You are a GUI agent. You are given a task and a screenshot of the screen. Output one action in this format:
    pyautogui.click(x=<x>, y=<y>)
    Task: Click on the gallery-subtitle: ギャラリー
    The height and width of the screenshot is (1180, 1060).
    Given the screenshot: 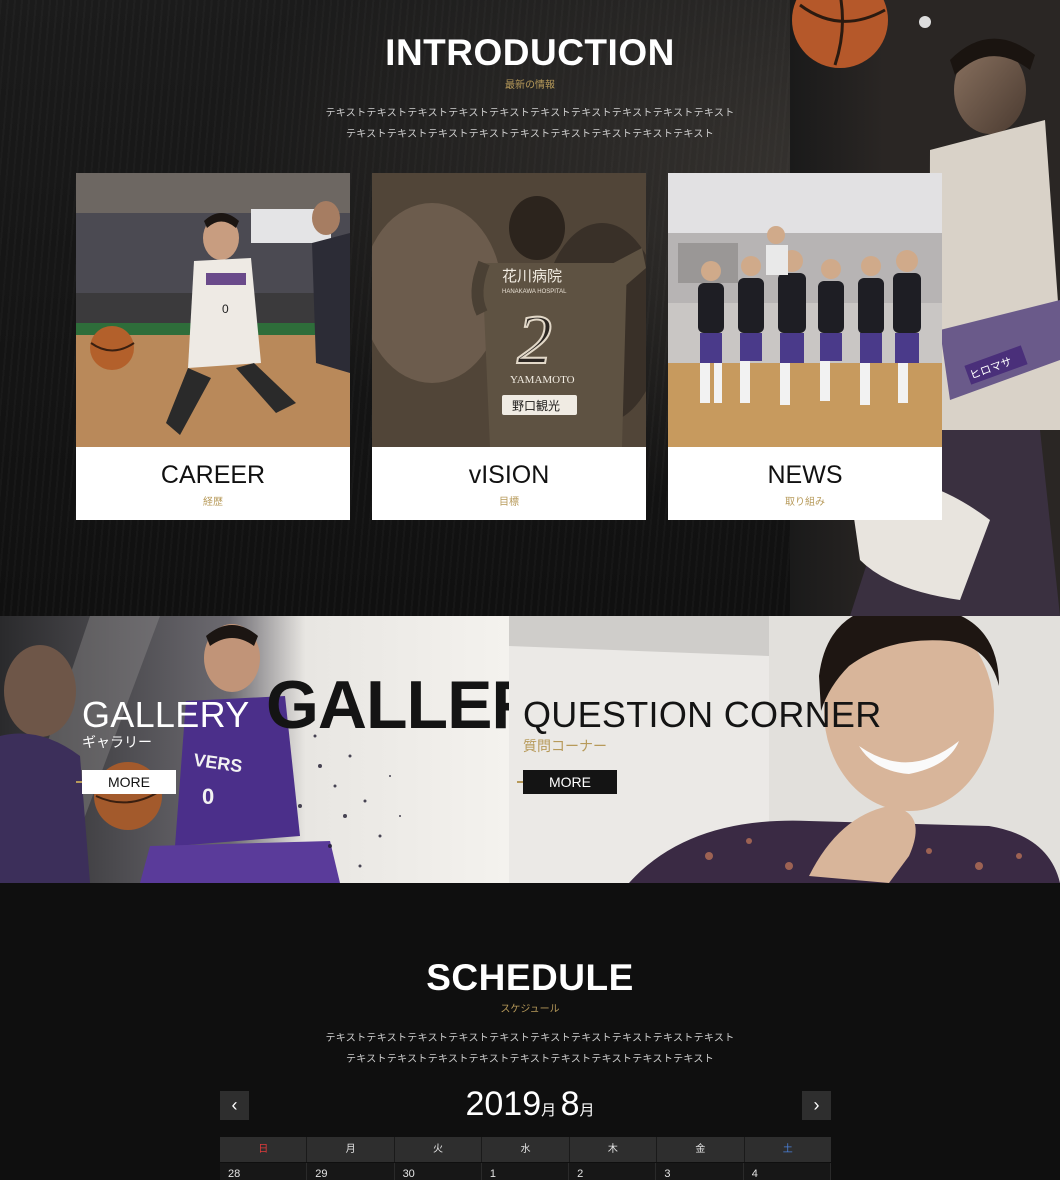 What is the action you would take?
    pyautogui.click(x=117, y=742)
    